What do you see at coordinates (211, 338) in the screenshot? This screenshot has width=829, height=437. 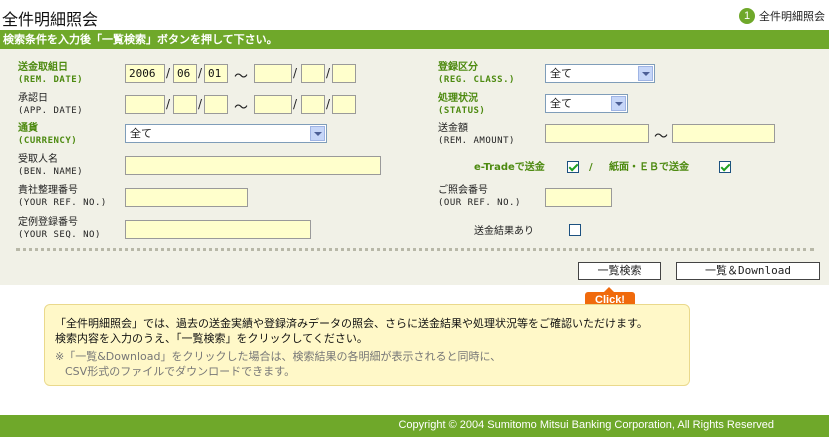 I see `info-line-2: 検索内容を入力のうえ、「一覧検索」をクリックしてください。` at bounding box center [211, 338].